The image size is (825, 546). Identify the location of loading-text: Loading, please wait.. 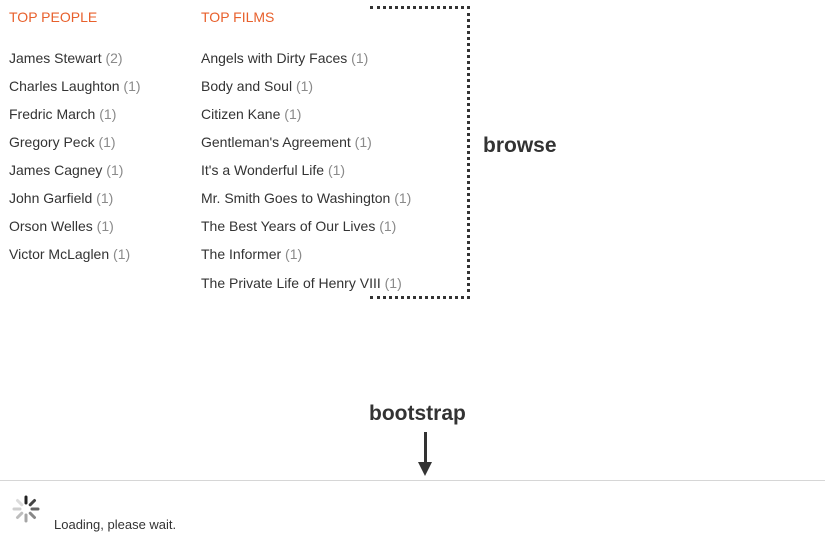
(115, 524).